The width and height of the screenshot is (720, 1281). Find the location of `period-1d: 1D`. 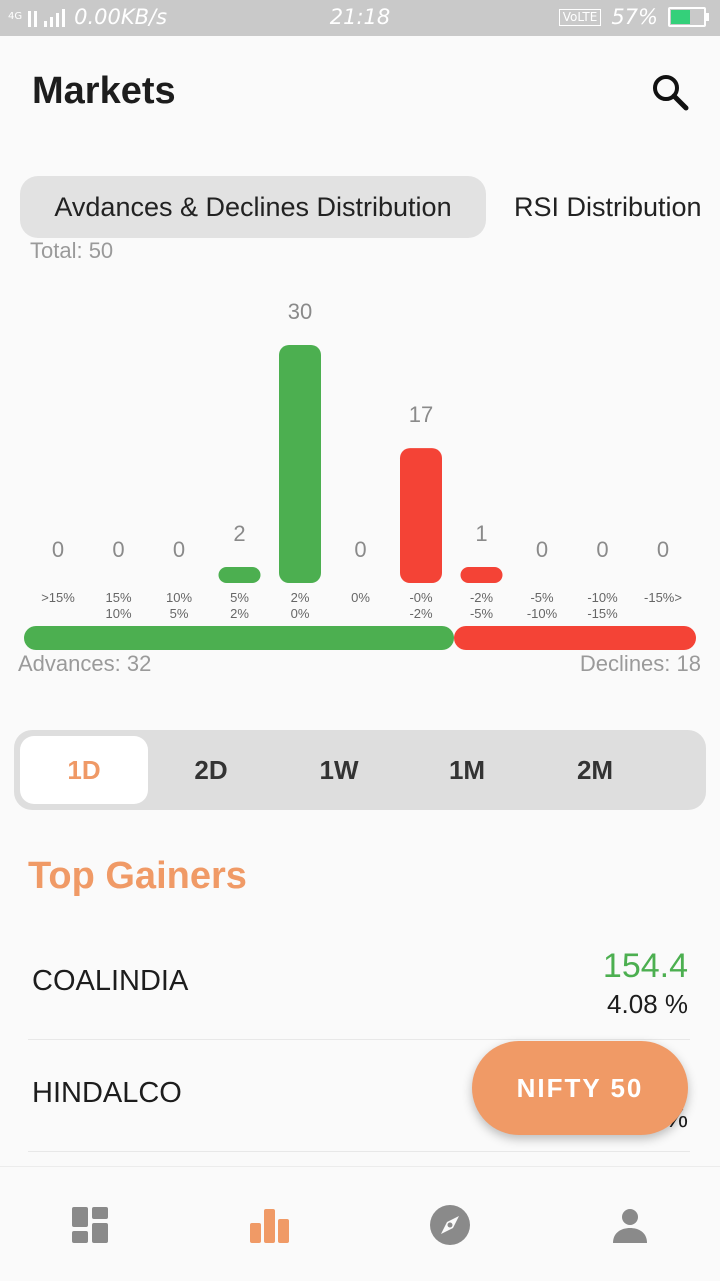

period-1d: 1D is located at coordinates (84, 770).